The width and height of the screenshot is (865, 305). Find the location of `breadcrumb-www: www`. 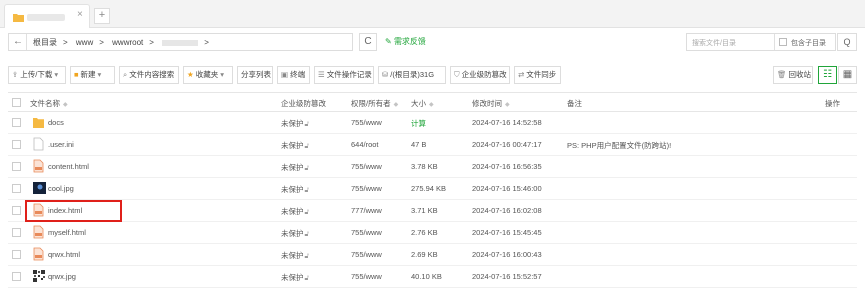

breadcrumb-www: www is located at coordinates (84, 42).